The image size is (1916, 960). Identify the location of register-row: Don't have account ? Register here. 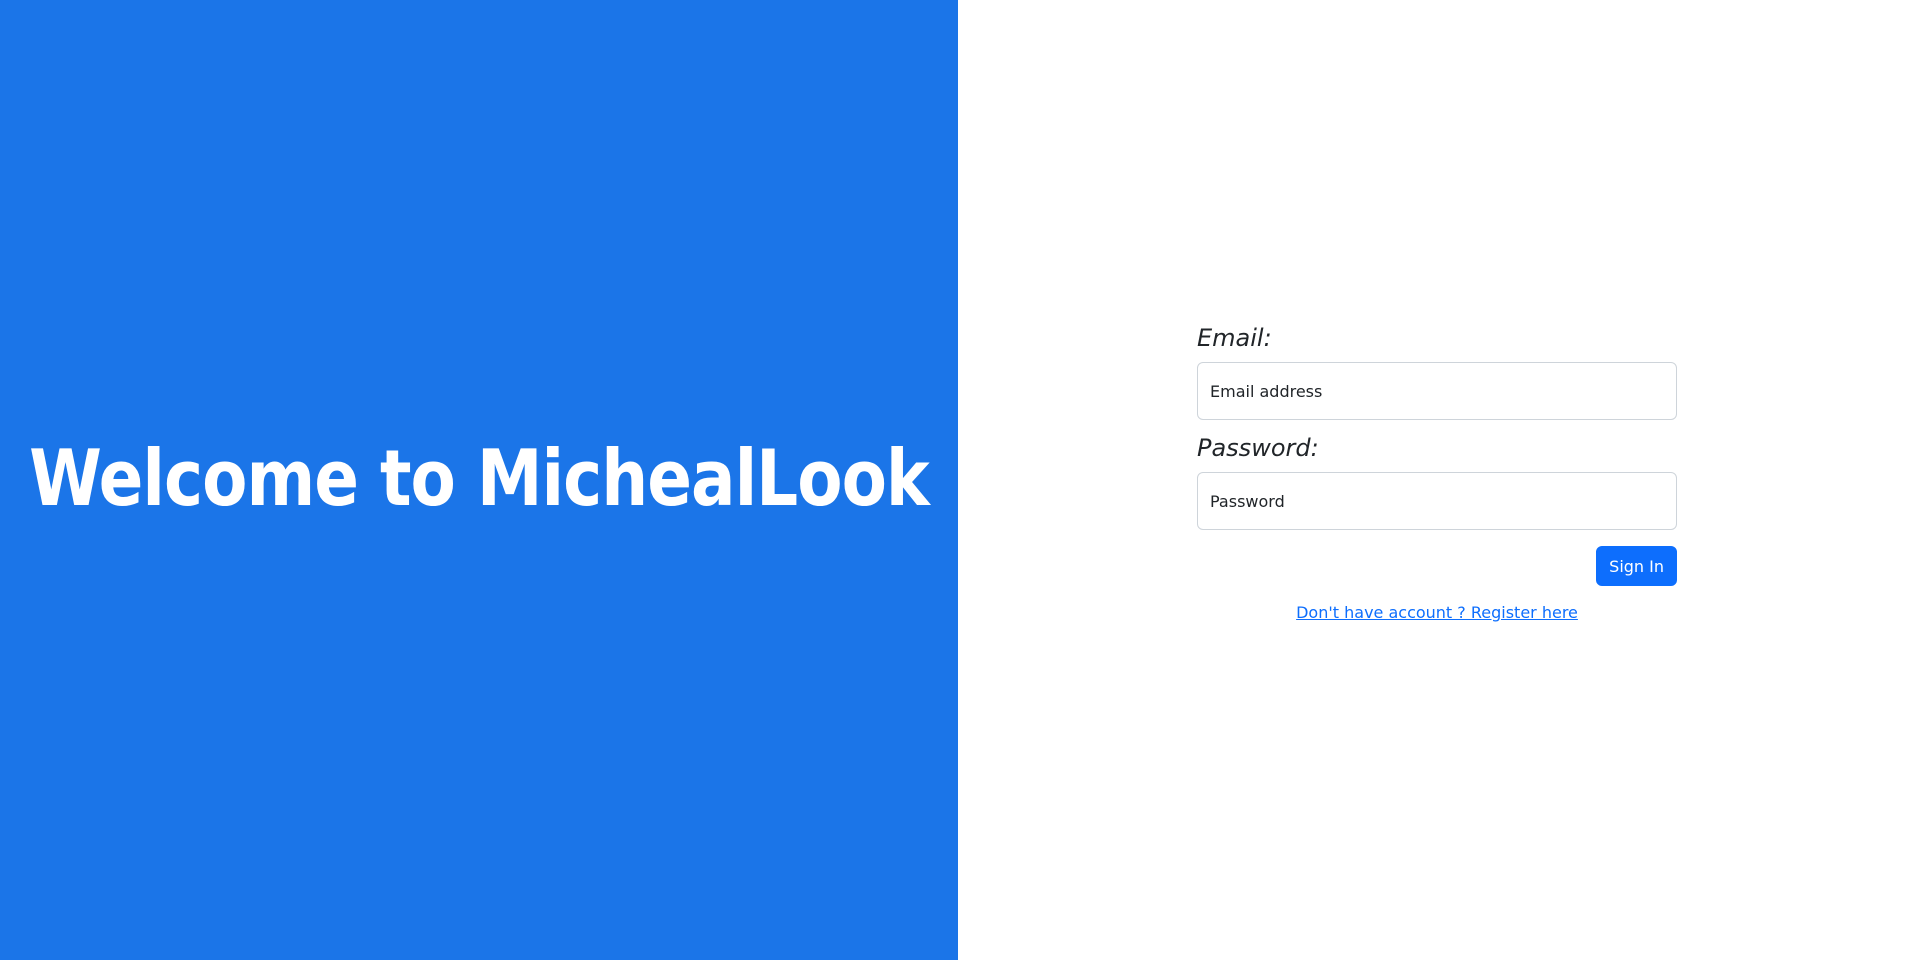
(1437, 612).